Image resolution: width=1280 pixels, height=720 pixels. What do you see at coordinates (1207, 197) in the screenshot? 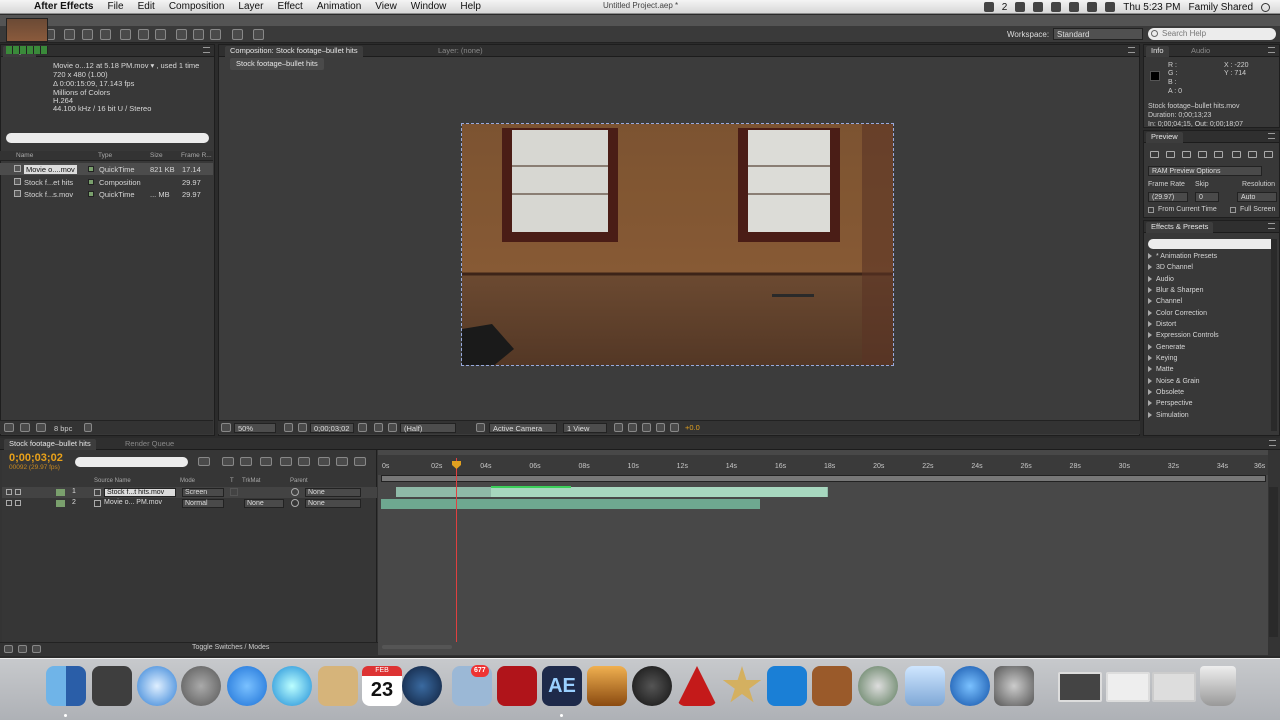
I see `skip-select: 0` at bounding box center [1207, 197].